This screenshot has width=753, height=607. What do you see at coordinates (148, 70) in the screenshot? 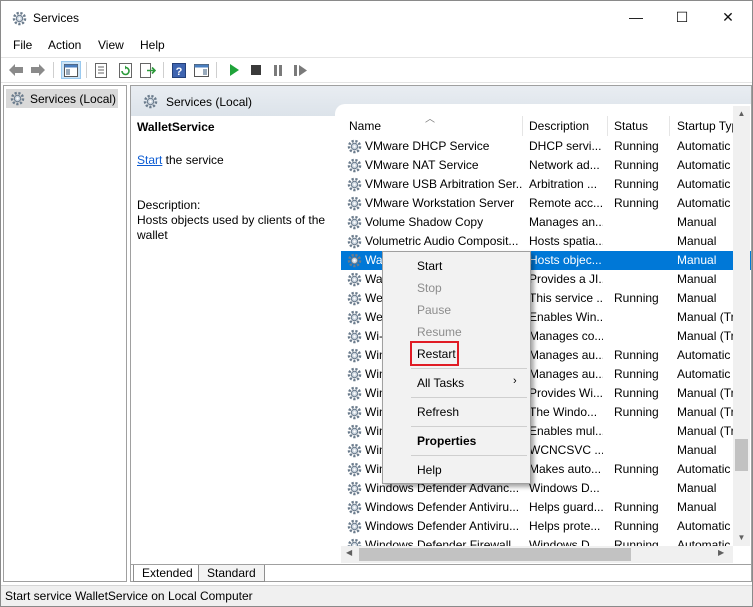
I see `export-list-icon` at bounding box center [148, 70].